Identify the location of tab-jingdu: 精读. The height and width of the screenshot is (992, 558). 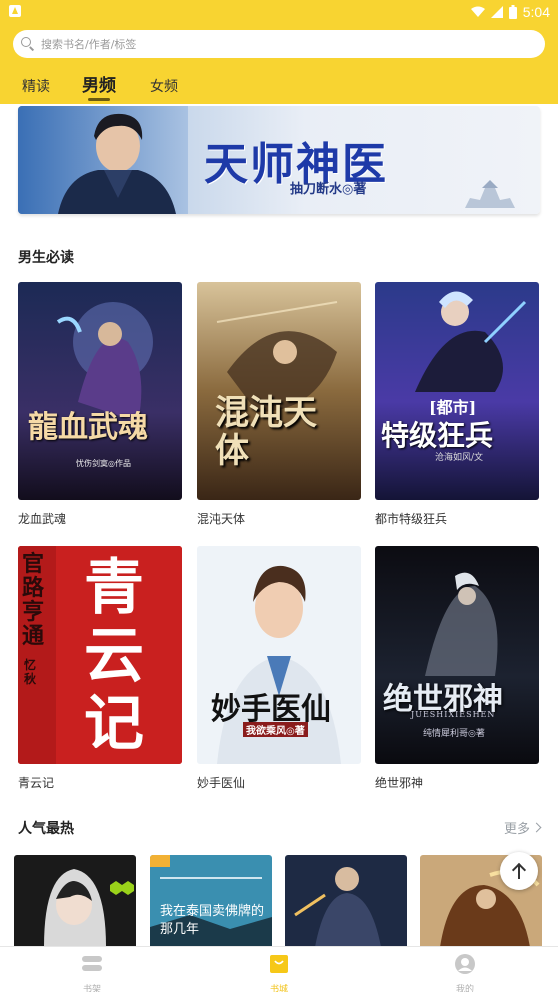
(36, 86).